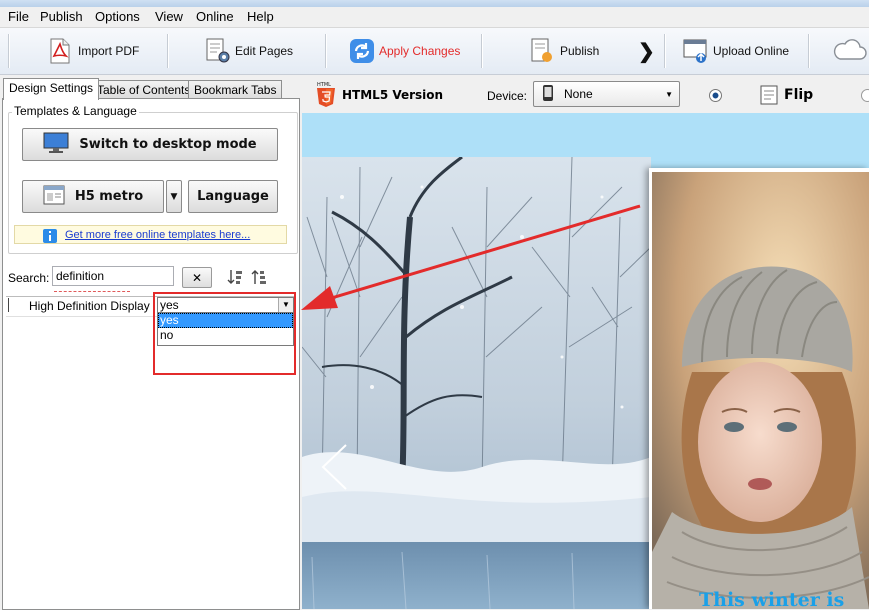 The image size is (869, 610). Describe the element at coordinates (471, 257) in the screenshot. I see `annotation-arrow` at that location.